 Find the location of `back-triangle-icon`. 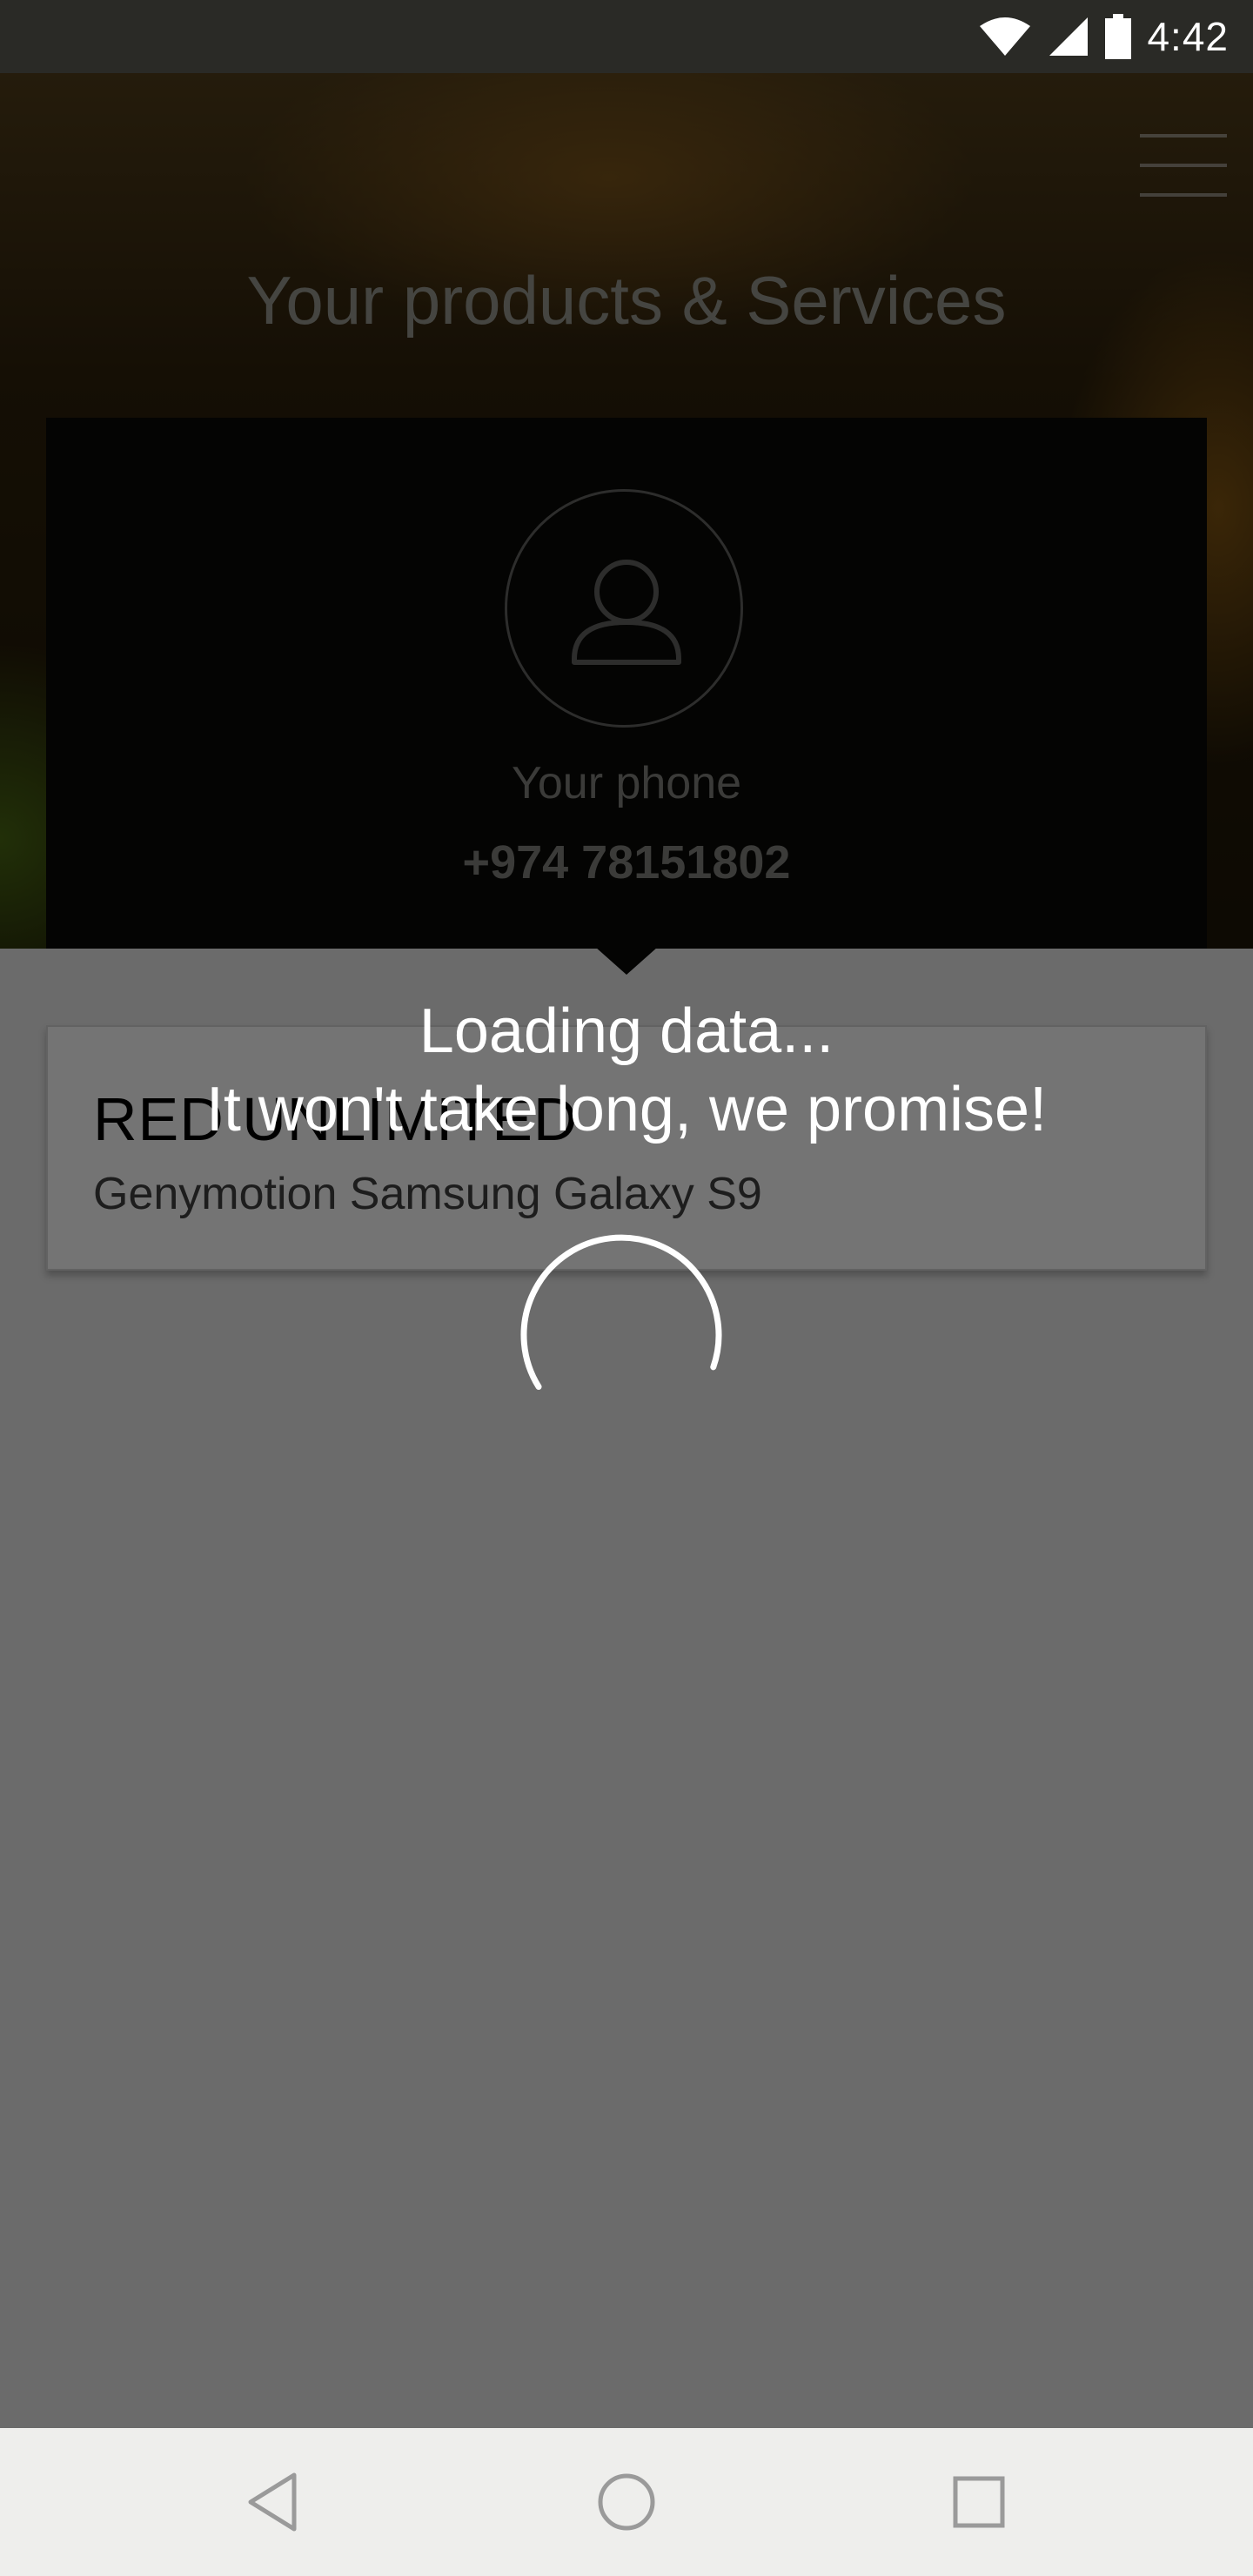

back-triangle-icon is located at coordinates (274, 2502).